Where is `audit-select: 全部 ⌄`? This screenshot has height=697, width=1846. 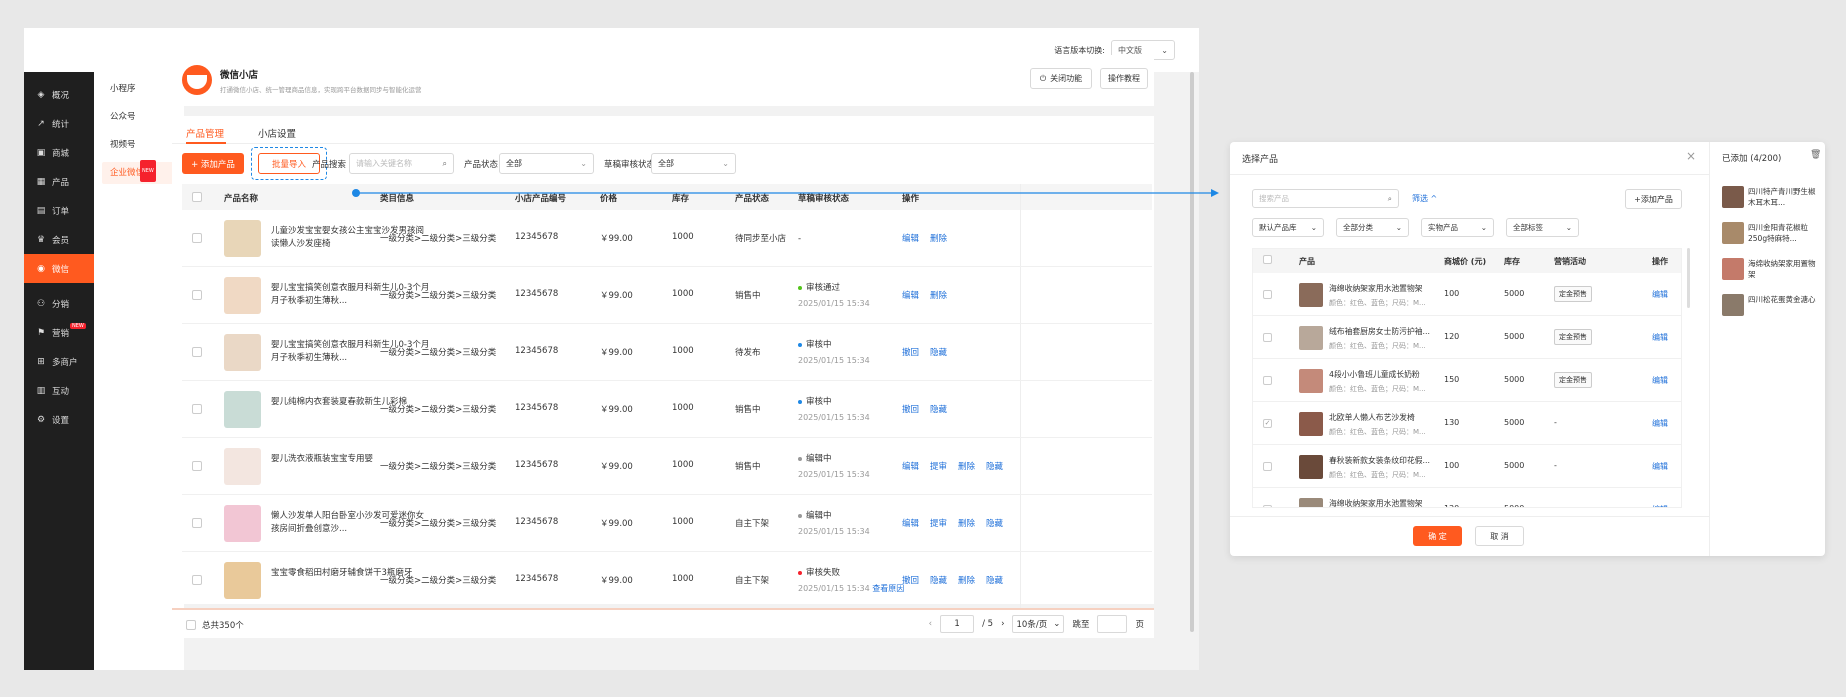
audit-select: 全部 ⌄ is located at coordinates (693, 163).